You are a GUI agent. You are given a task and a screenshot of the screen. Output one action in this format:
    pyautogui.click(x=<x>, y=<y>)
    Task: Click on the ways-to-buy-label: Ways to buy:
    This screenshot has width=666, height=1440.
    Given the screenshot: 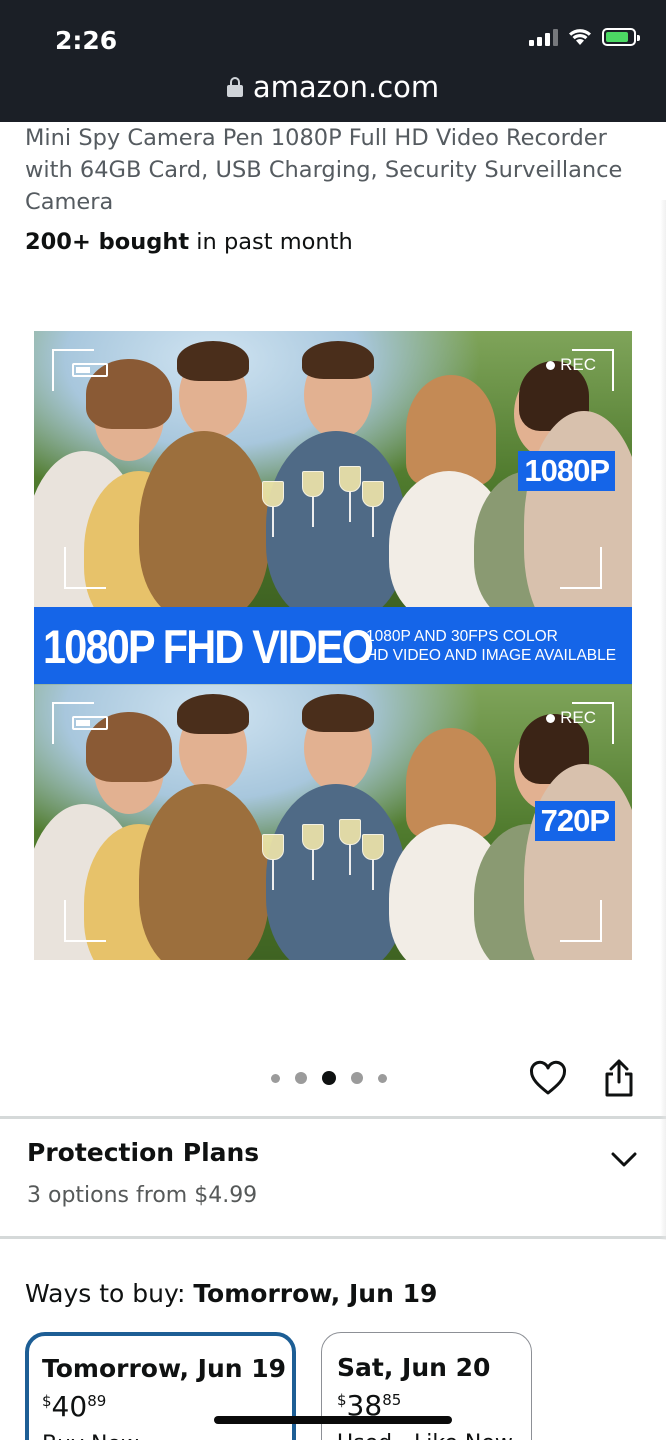 What is the action you would take?
    pyautogui.click(x=109, y=1293)
    